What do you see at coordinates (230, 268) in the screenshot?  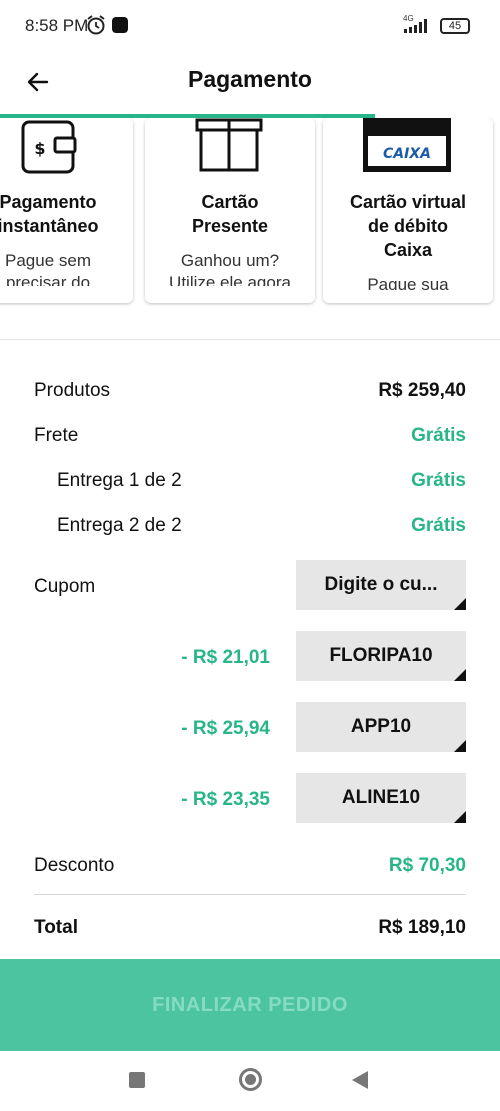 I see `card-description: Ganhou um? Utilize ele agora` at bounding box center [230, 268].